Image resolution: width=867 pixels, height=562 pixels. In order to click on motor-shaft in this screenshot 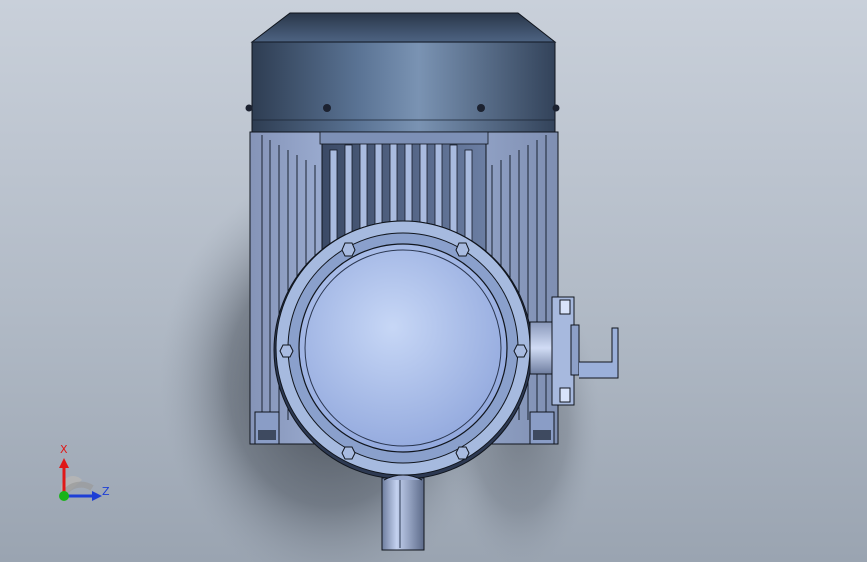, I will do `click(403, 512)`.